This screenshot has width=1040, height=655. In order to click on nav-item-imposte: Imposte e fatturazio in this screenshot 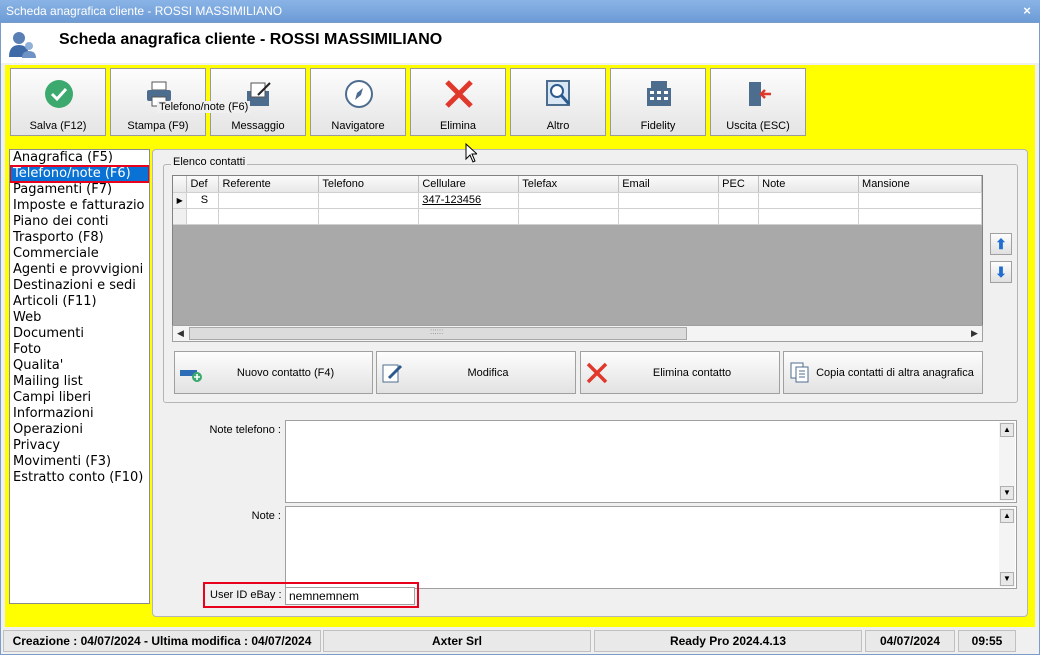, I will do `click(79, 206)`.